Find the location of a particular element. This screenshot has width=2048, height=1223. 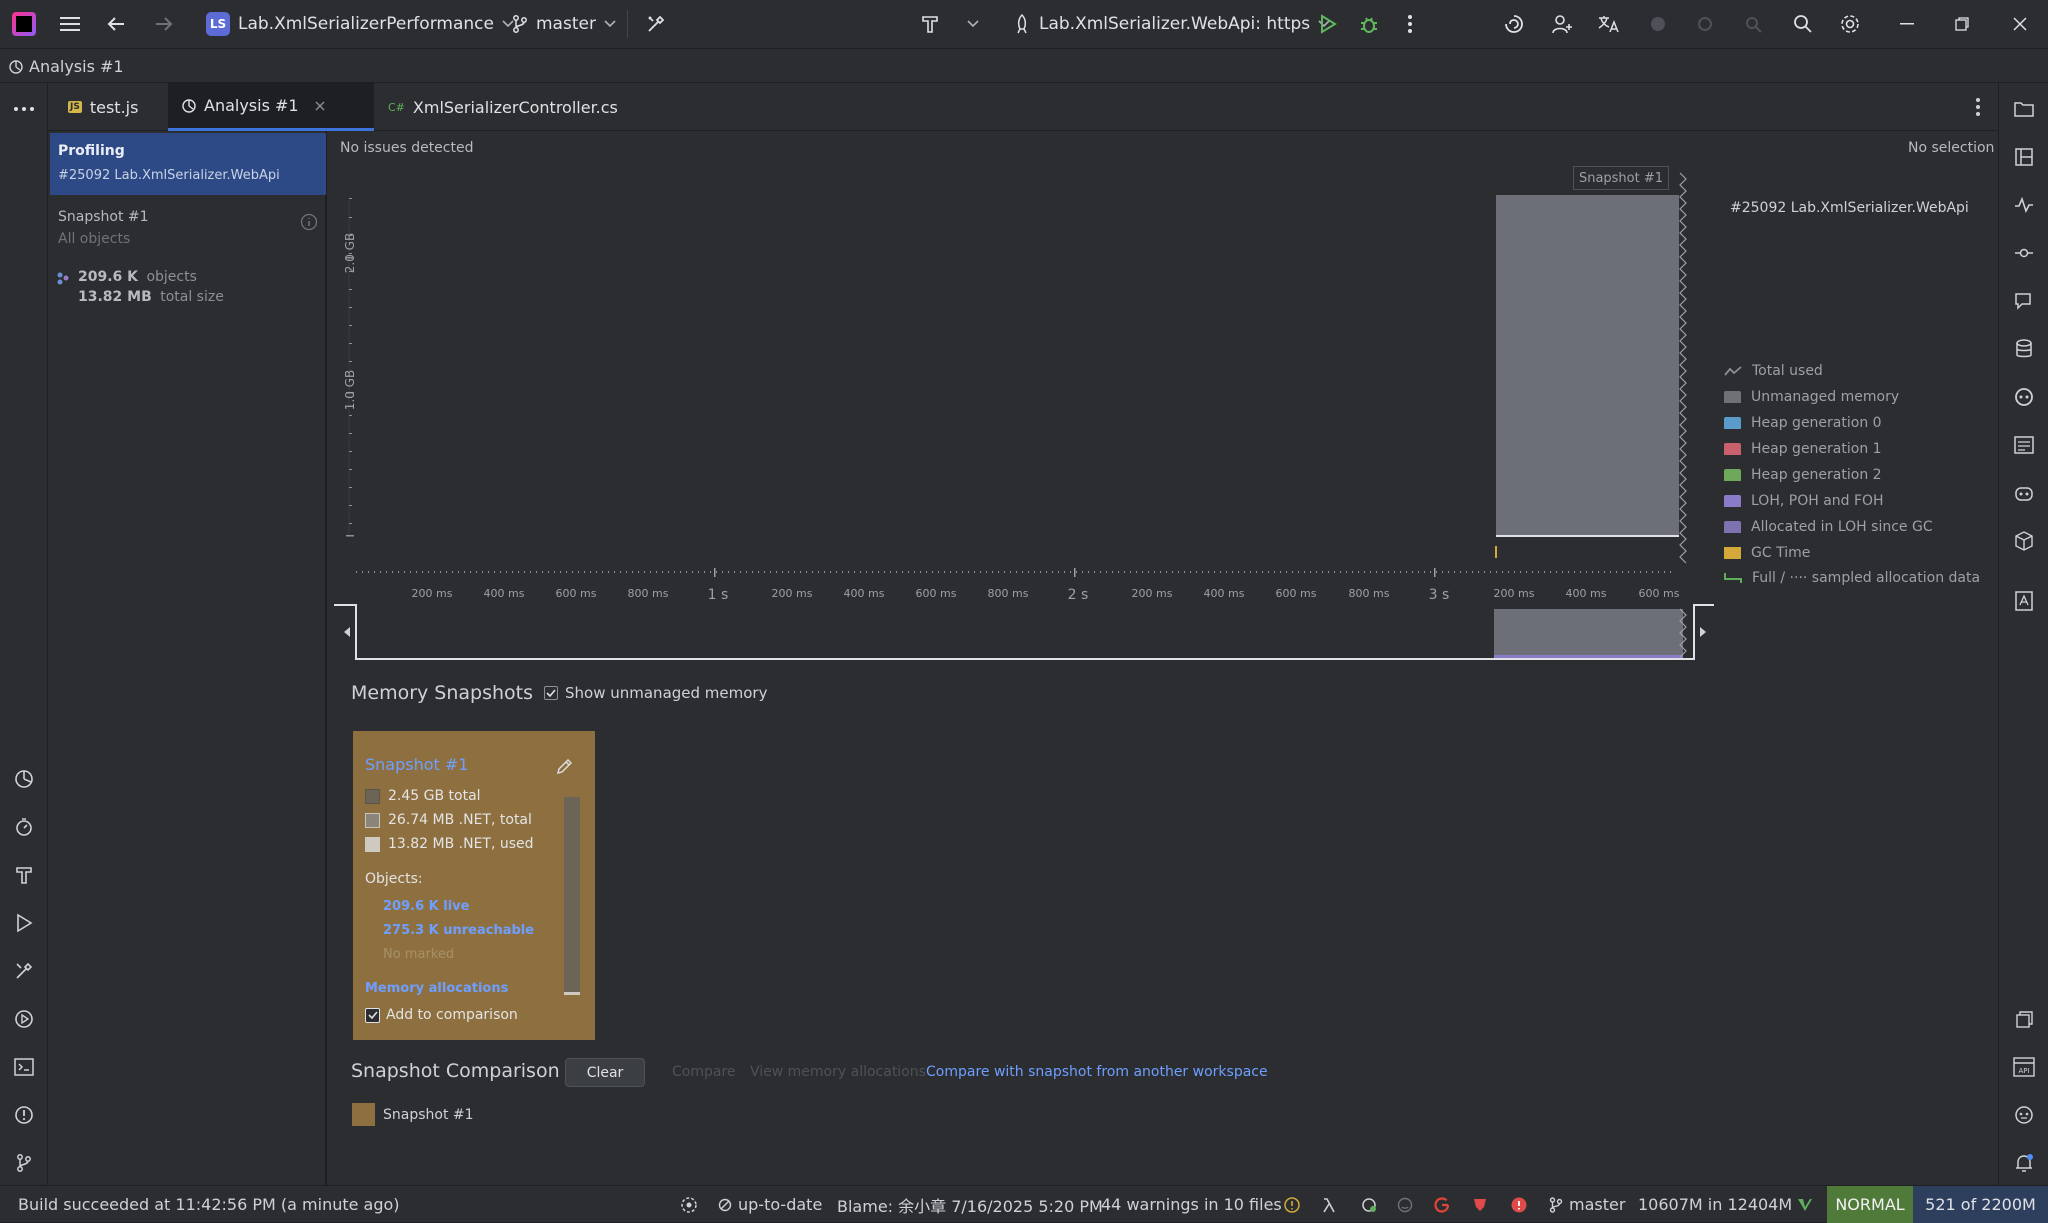

folder-icon is located at coordinates (2024, 109).